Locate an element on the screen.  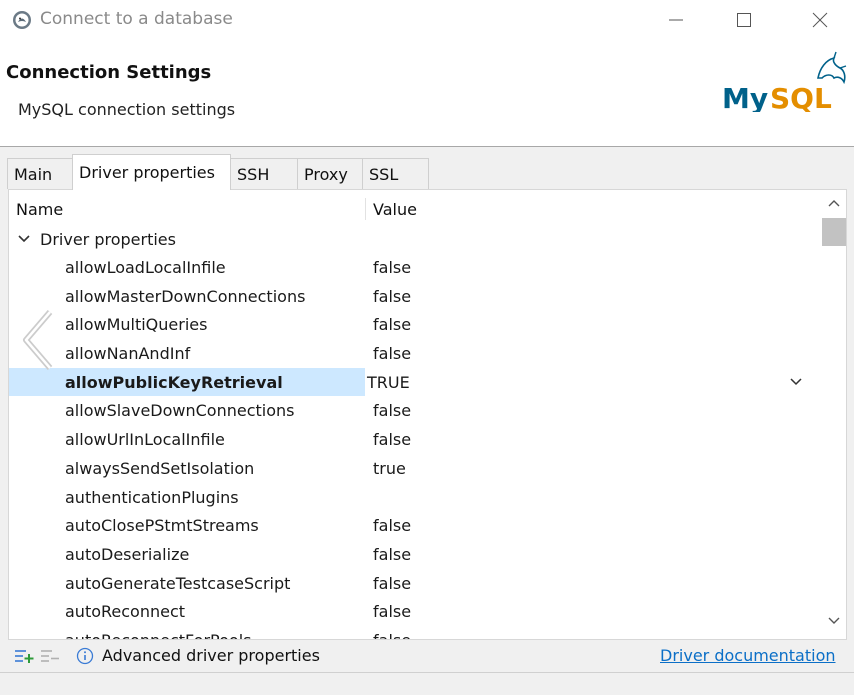
tab-ssh: SSH is located at coordinates (264, 173).